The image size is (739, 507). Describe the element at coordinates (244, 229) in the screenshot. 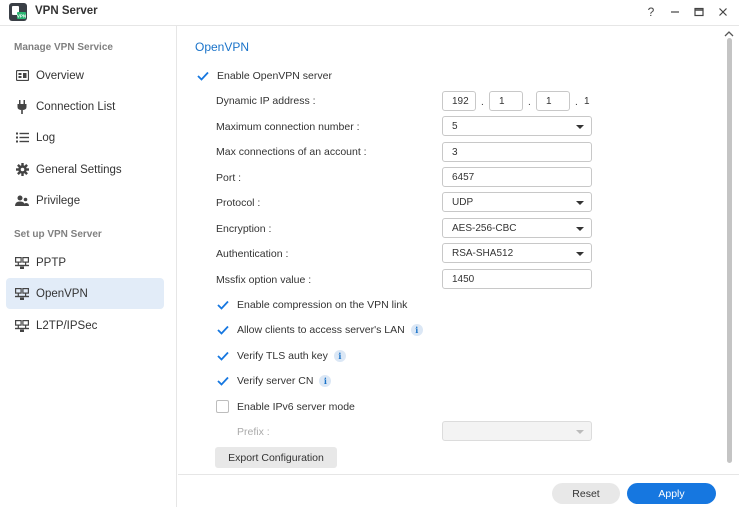

I see `encryption-label: Encryption :` at that location.